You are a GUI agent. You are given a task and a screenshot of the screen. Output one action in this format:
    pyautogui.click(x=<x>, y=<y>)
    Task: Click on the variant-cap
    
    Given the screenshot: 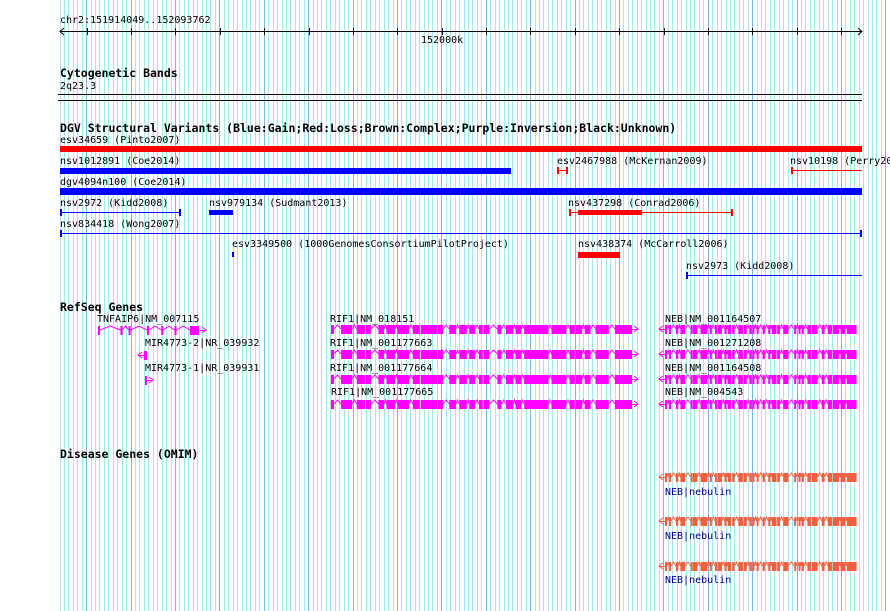 What is the action you would take?
    pyautogui.click(x=61, y=233)
    